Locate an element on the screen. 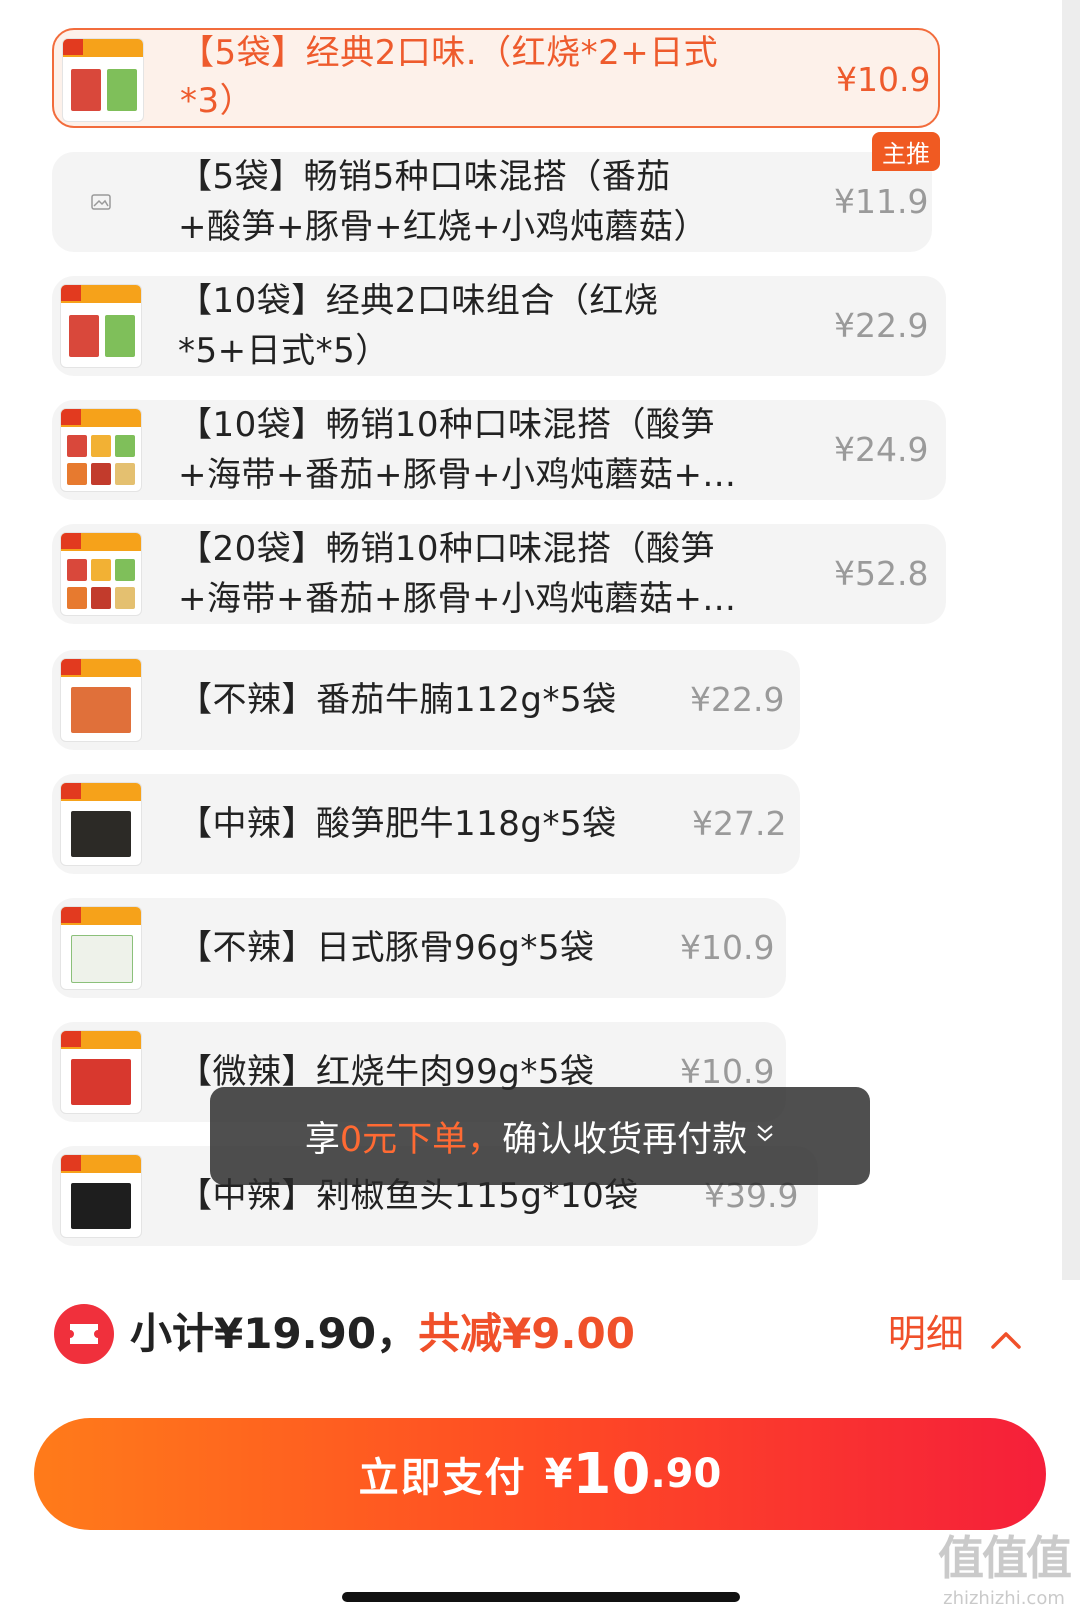 This screenshot has width=1080, height=1617. sku-label-line2: *3） is located at coordinates (217, 101).